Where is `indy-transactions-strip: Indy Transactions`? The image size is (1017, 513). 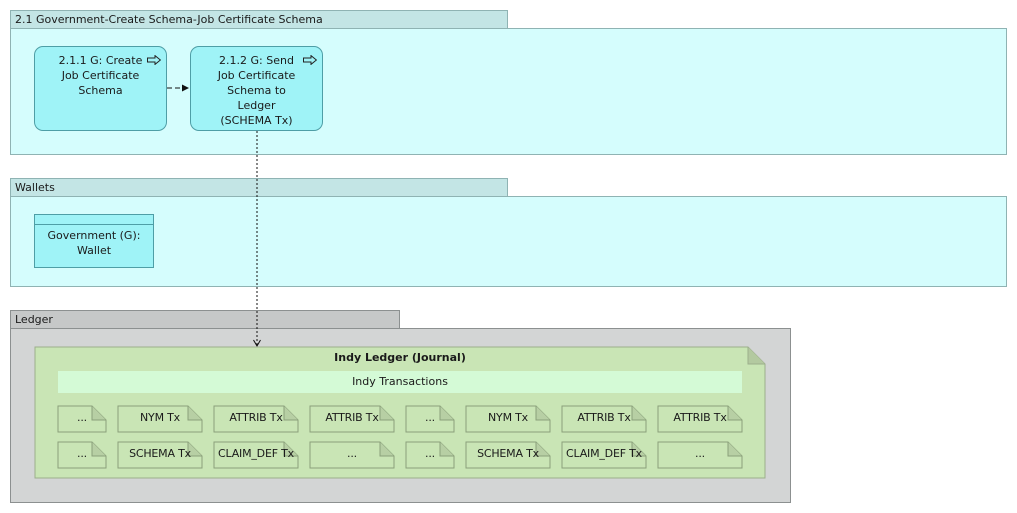
indy-transactions-strip: Indy Transactions is located at coordinates (400, 382).